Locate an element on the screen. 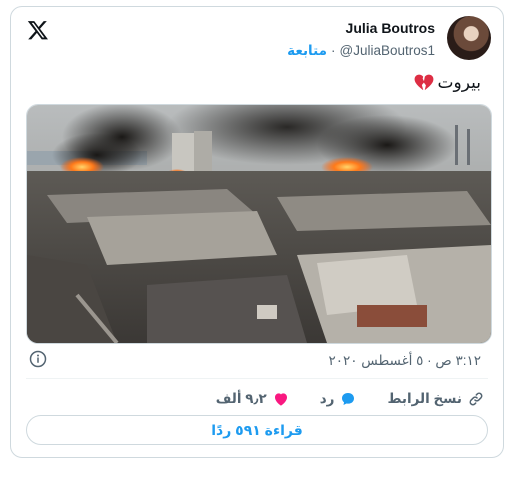 This screenshot has width=516, height=481. broken-heart-icon is located at coordinates (423, 82).